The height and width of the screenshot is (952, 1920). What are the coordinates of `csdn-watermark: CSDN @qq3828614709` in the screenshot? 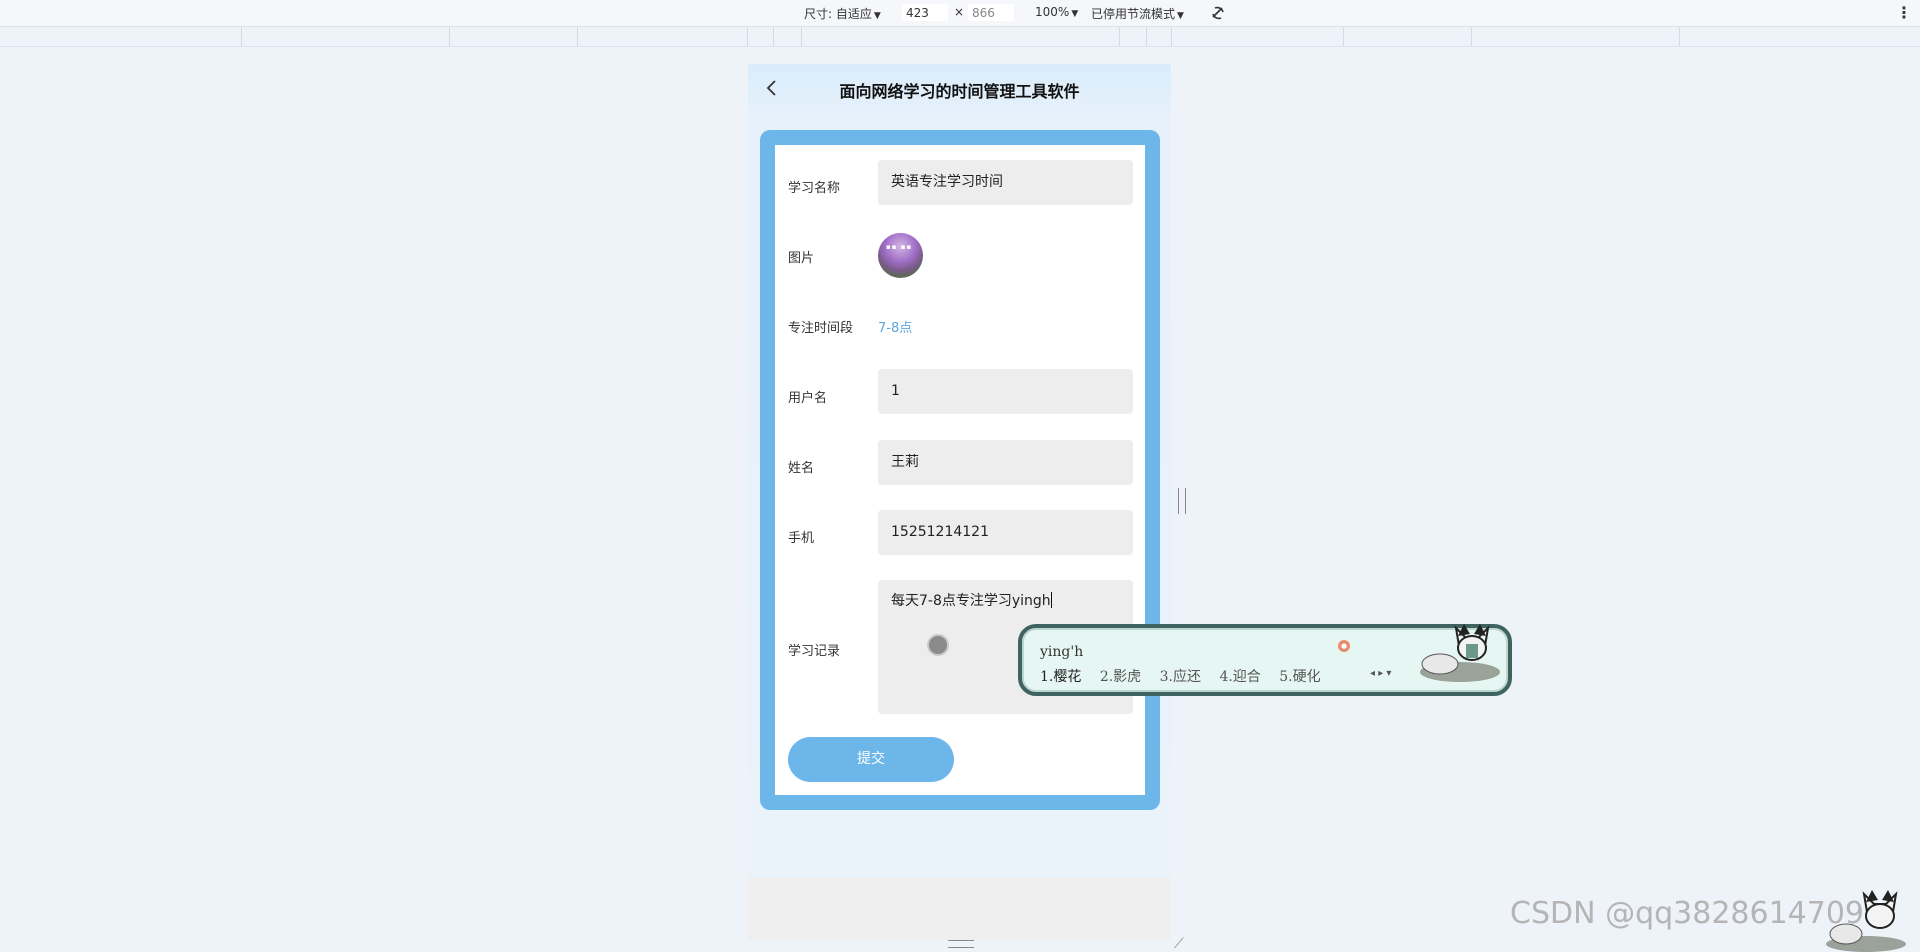 It's located at (1687, 913).